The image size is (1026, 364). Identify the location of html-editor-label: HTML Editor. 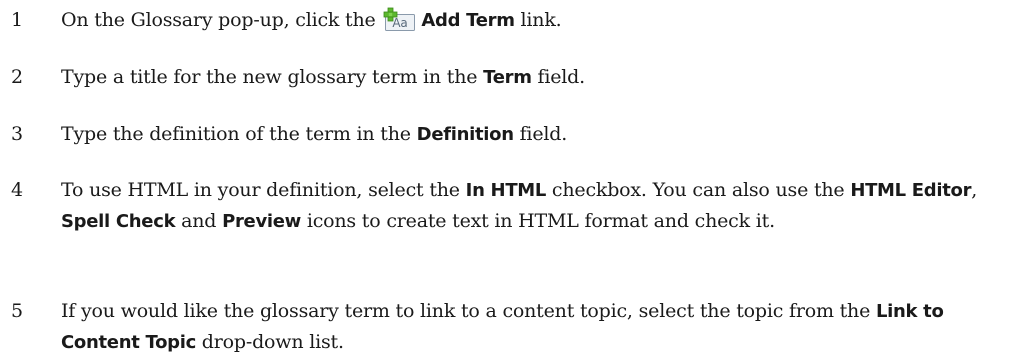
(911, 190).